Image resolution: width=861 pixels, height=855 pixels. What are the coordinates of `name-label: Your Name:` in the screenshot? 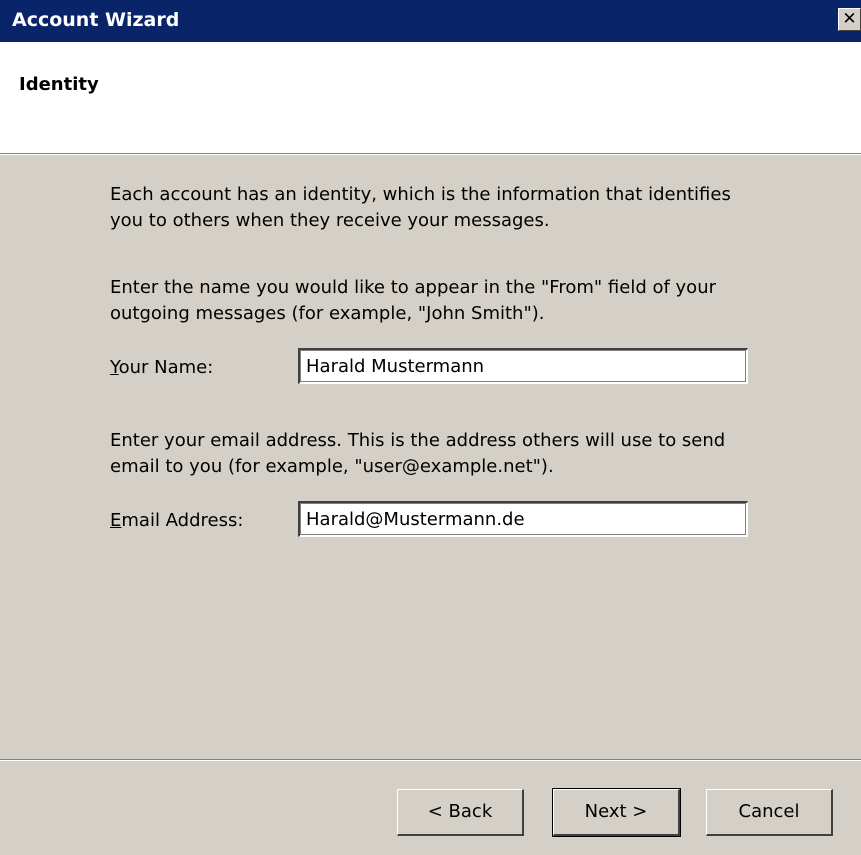 It's located at (161, 367).